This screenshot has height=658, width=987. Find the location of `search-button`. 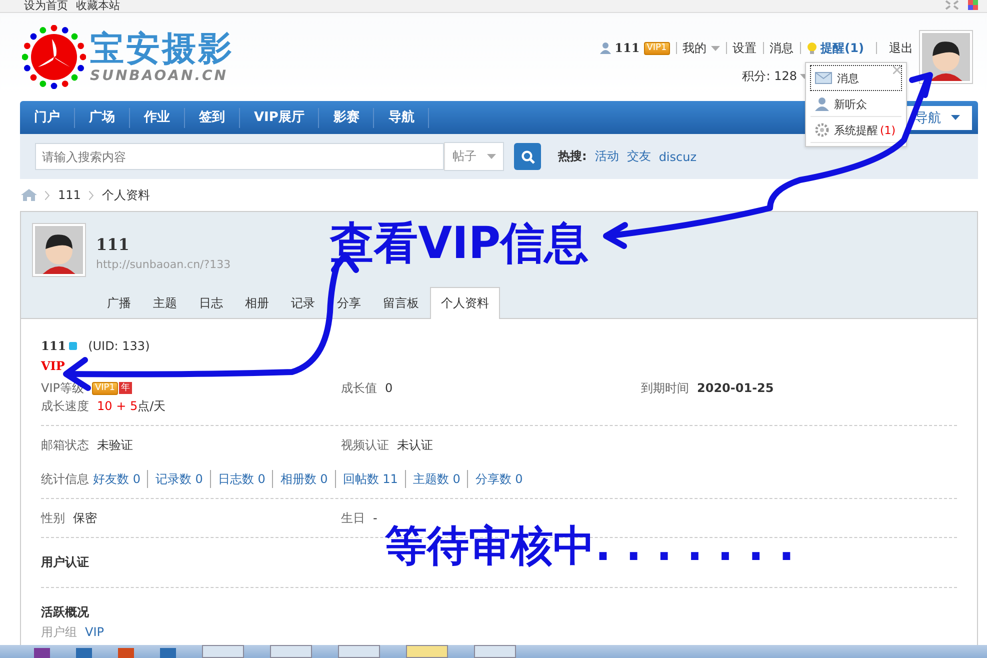

search-button is located at coordinates (527, 156).